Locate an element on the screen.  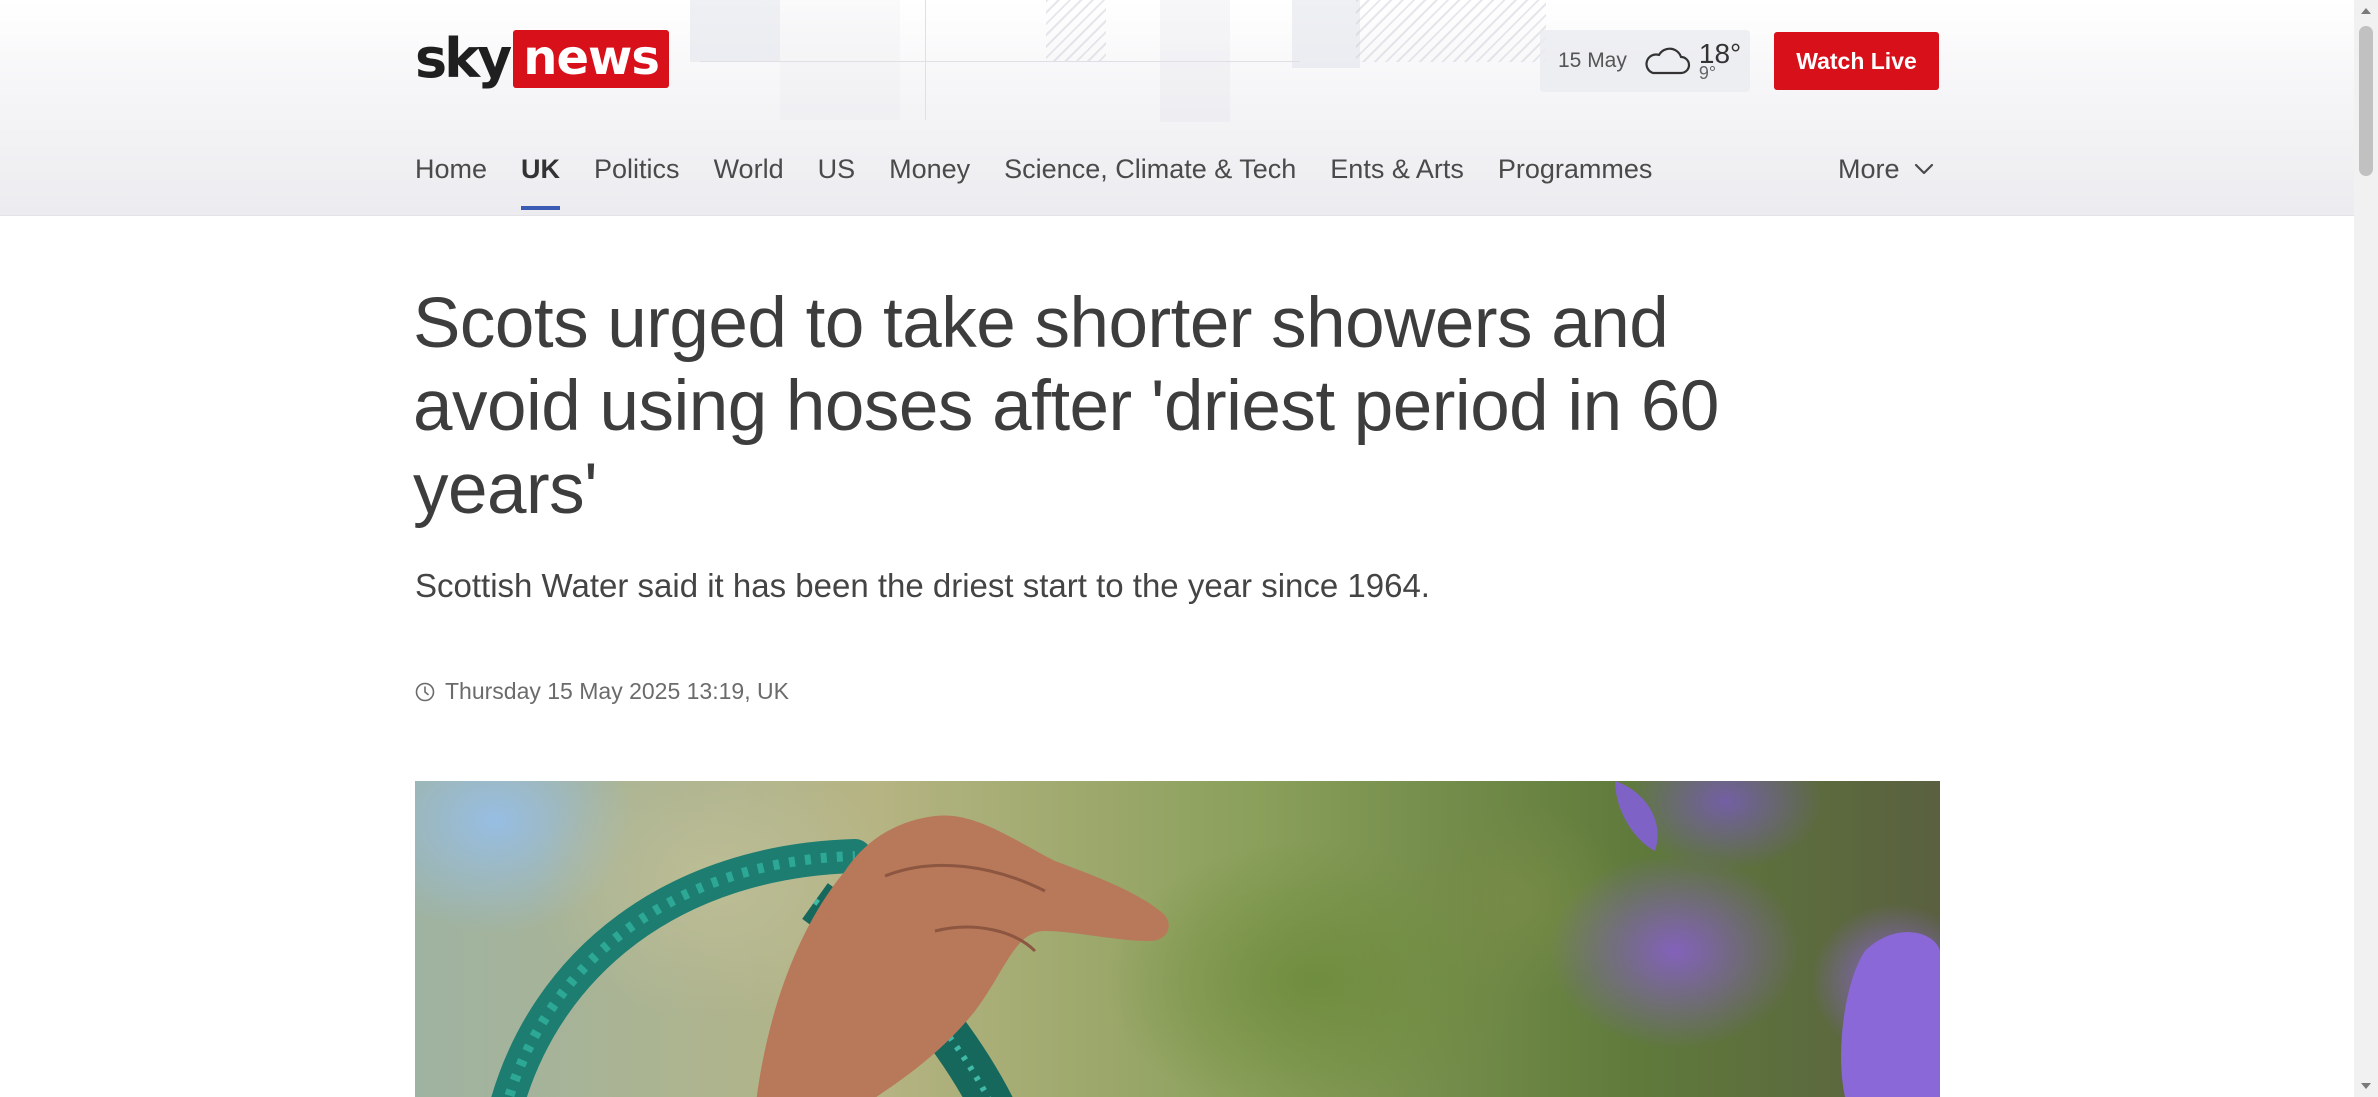
timestamp-text: Thursday 15 May 2025 13:19, UK is located at coordinates (617, 691).